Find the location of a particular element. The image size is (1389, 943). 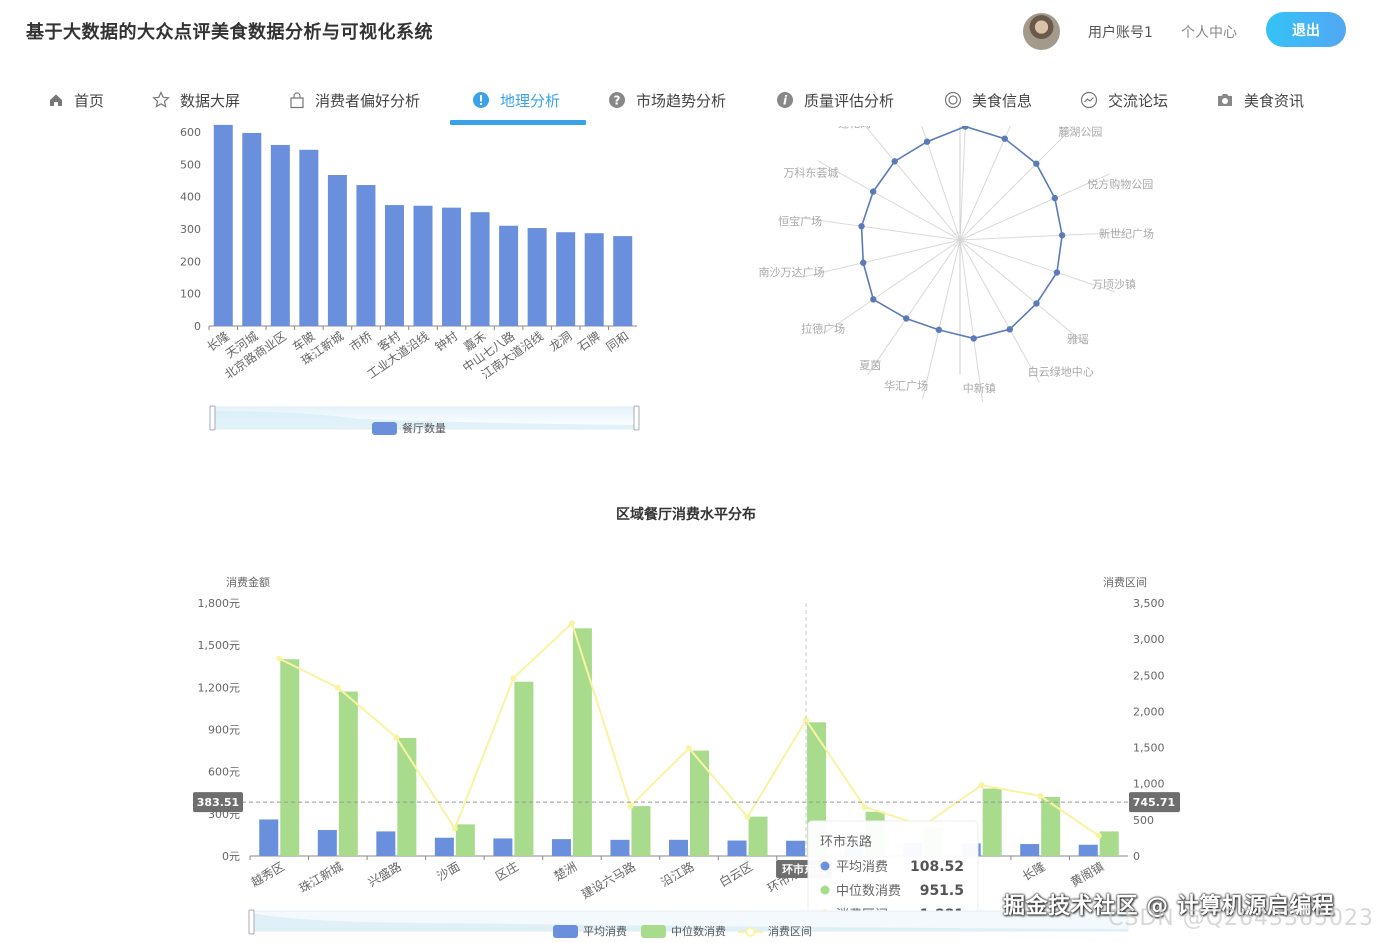

watermark-csdn: CSDN @Q2643365023 is located at coordinates (1241, 918).